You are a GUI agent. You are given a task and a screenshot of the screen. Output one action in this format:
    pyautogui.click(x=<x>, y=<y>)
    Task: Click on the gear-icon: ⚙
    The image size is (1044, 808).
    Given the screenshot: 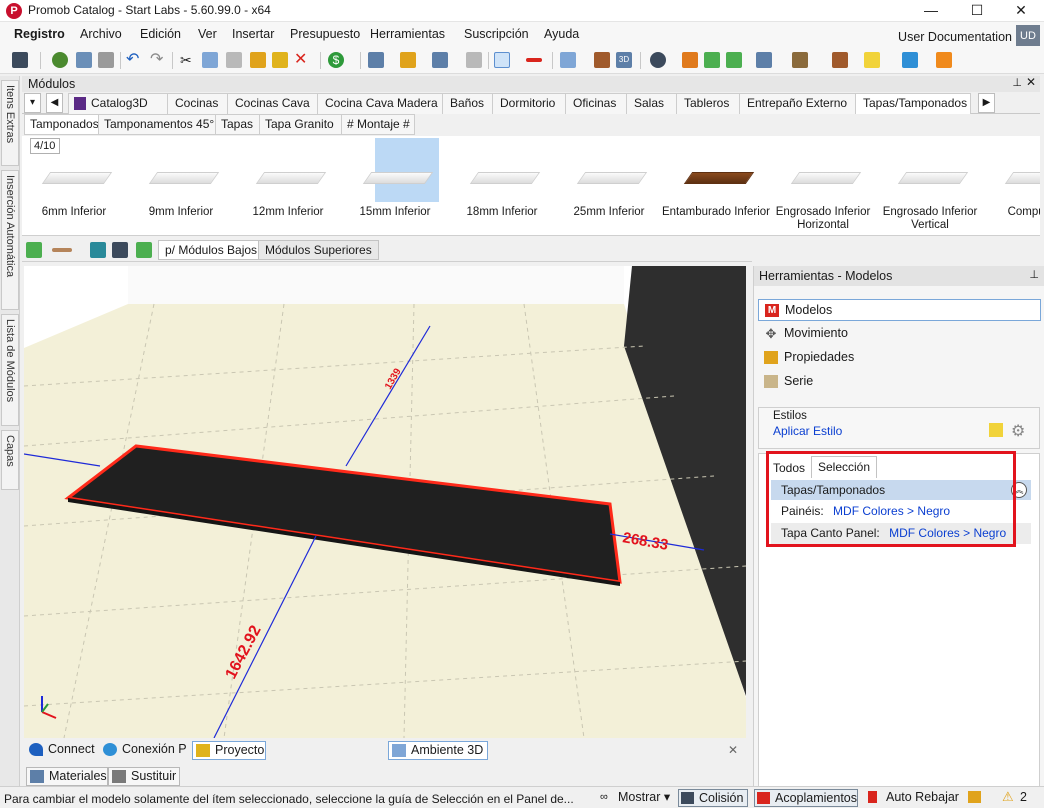 What is the action you would take?
    pyautogui.click(x=1018, y=431)
    